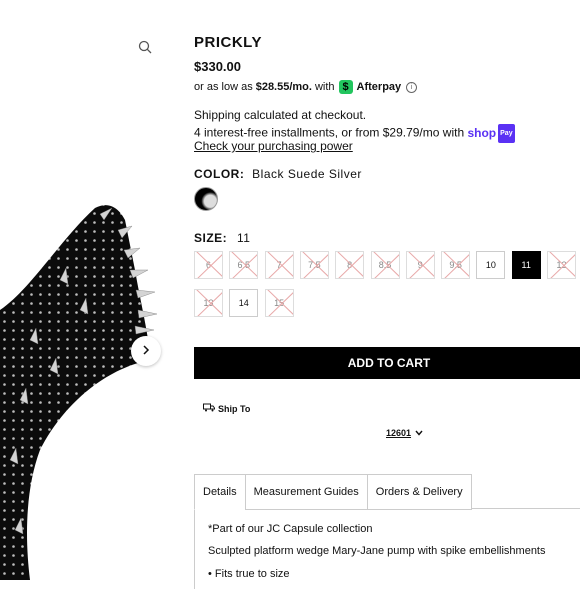 This screenshot has height=589, width=580. Describe the element at coordinates (206, 199) in the screenshot. I see `color-swatch` at that location.